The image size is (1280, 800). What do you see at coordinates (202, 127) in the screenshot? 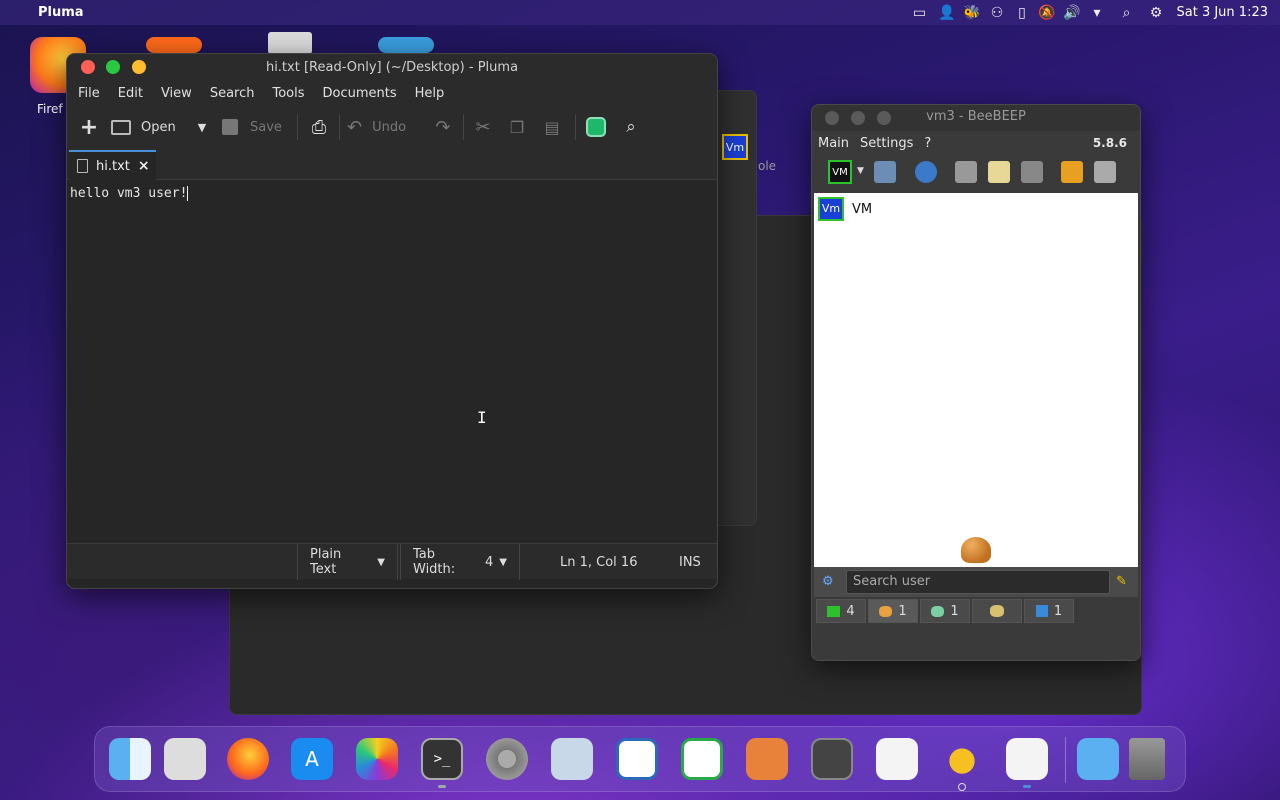
I see `open-dropdown-chevron-icon: ▼` at bounding box center [202, 127].